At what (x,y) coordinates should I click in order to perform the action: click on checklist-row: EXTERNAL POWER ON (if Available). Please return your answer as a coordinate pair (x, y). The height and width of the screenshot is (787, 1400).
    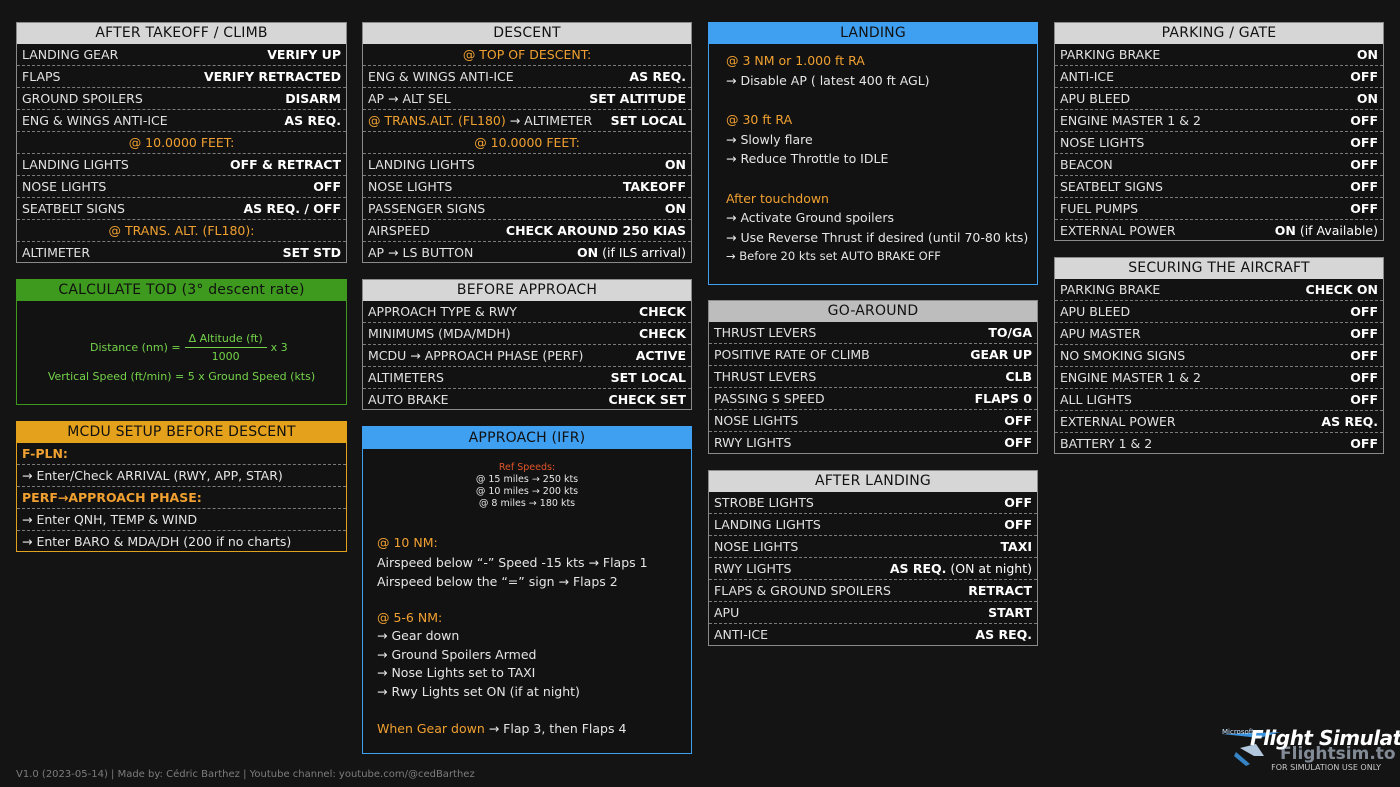
    Looking at the image, I should click on (1219, 230).